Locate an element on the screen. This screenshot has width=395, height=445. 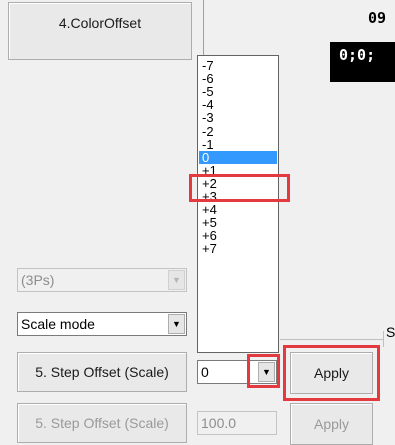
step-offset-scale-label: 5. Step Offset (Scale) is located at coordinates (102, 372).